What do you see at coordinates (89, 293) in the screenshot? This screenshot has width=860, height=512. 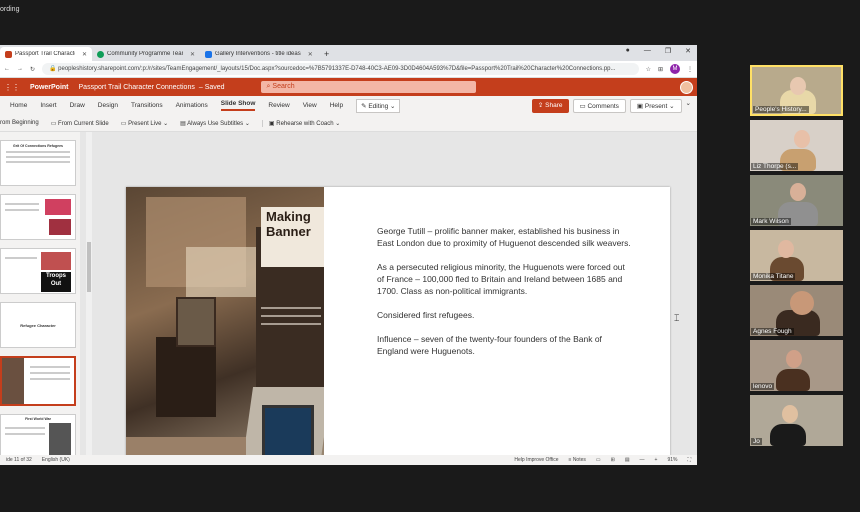 I see `thumbnail-scrollbar` at bounding box center [89, 293].